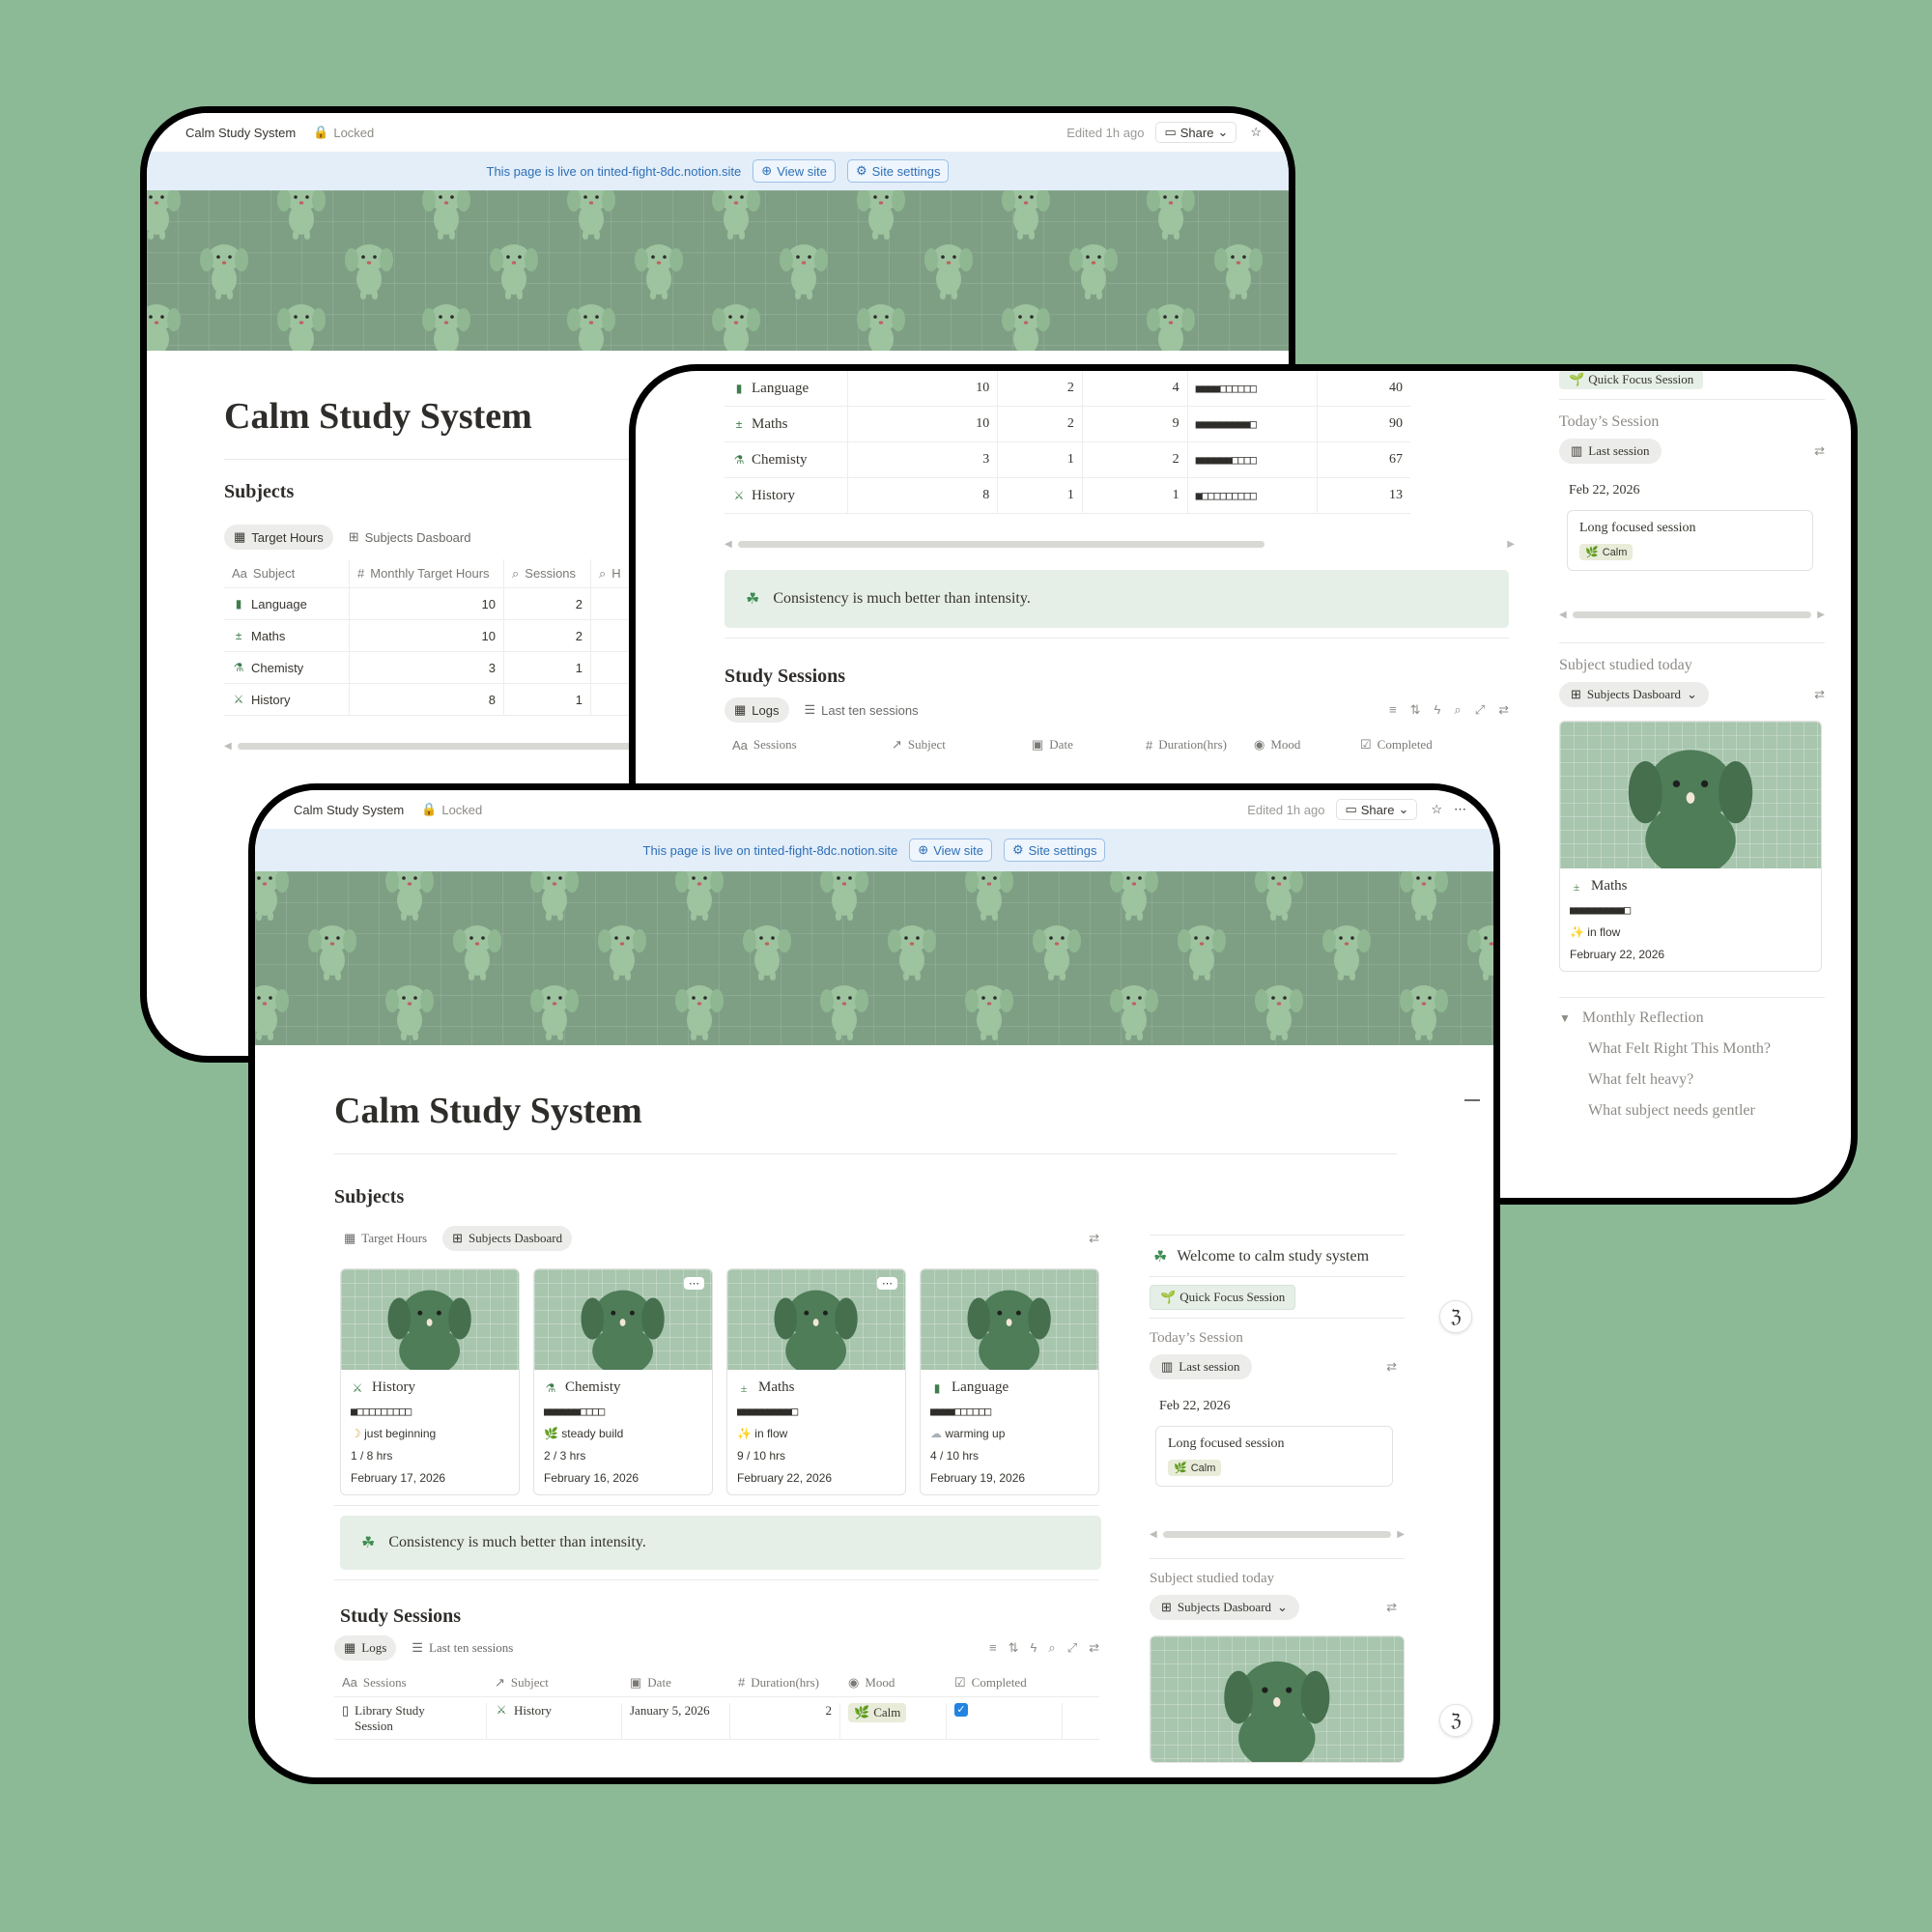 Image resolution: width=1932 pixels, height=1932 pixels. I want to click on completed-checkbox: ✓, so click(961, 1710).